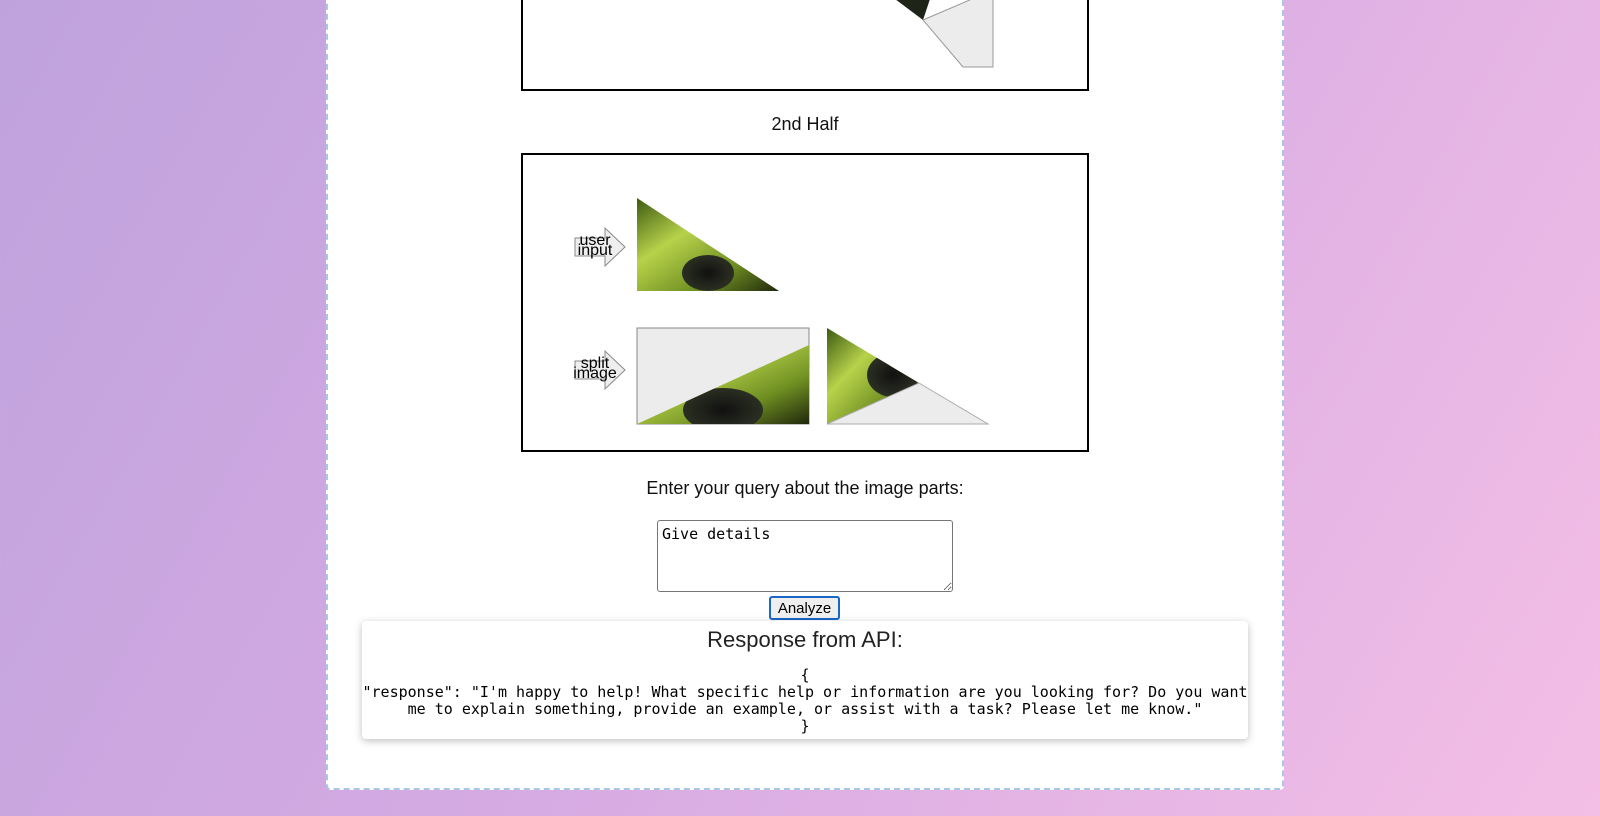  I want to click on query-textarea: Give details, so click(805, 556).